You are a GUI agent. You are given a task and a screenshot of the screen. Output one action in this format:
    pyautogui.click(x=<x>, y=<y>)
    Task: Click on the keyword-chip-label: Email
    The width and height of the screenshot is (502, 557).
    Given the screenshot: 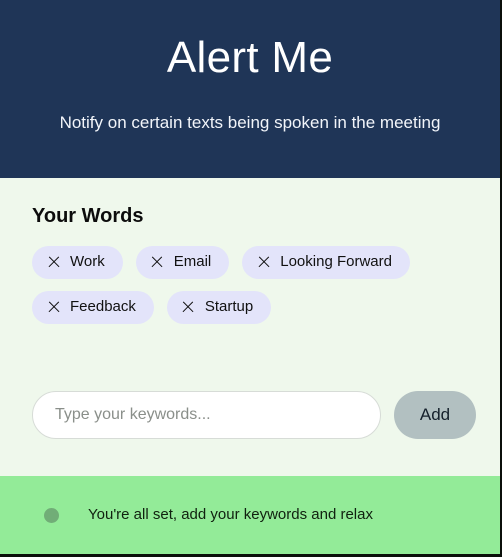 What is the action you would take?
    pyautogui.click(x=192, y=261)
    